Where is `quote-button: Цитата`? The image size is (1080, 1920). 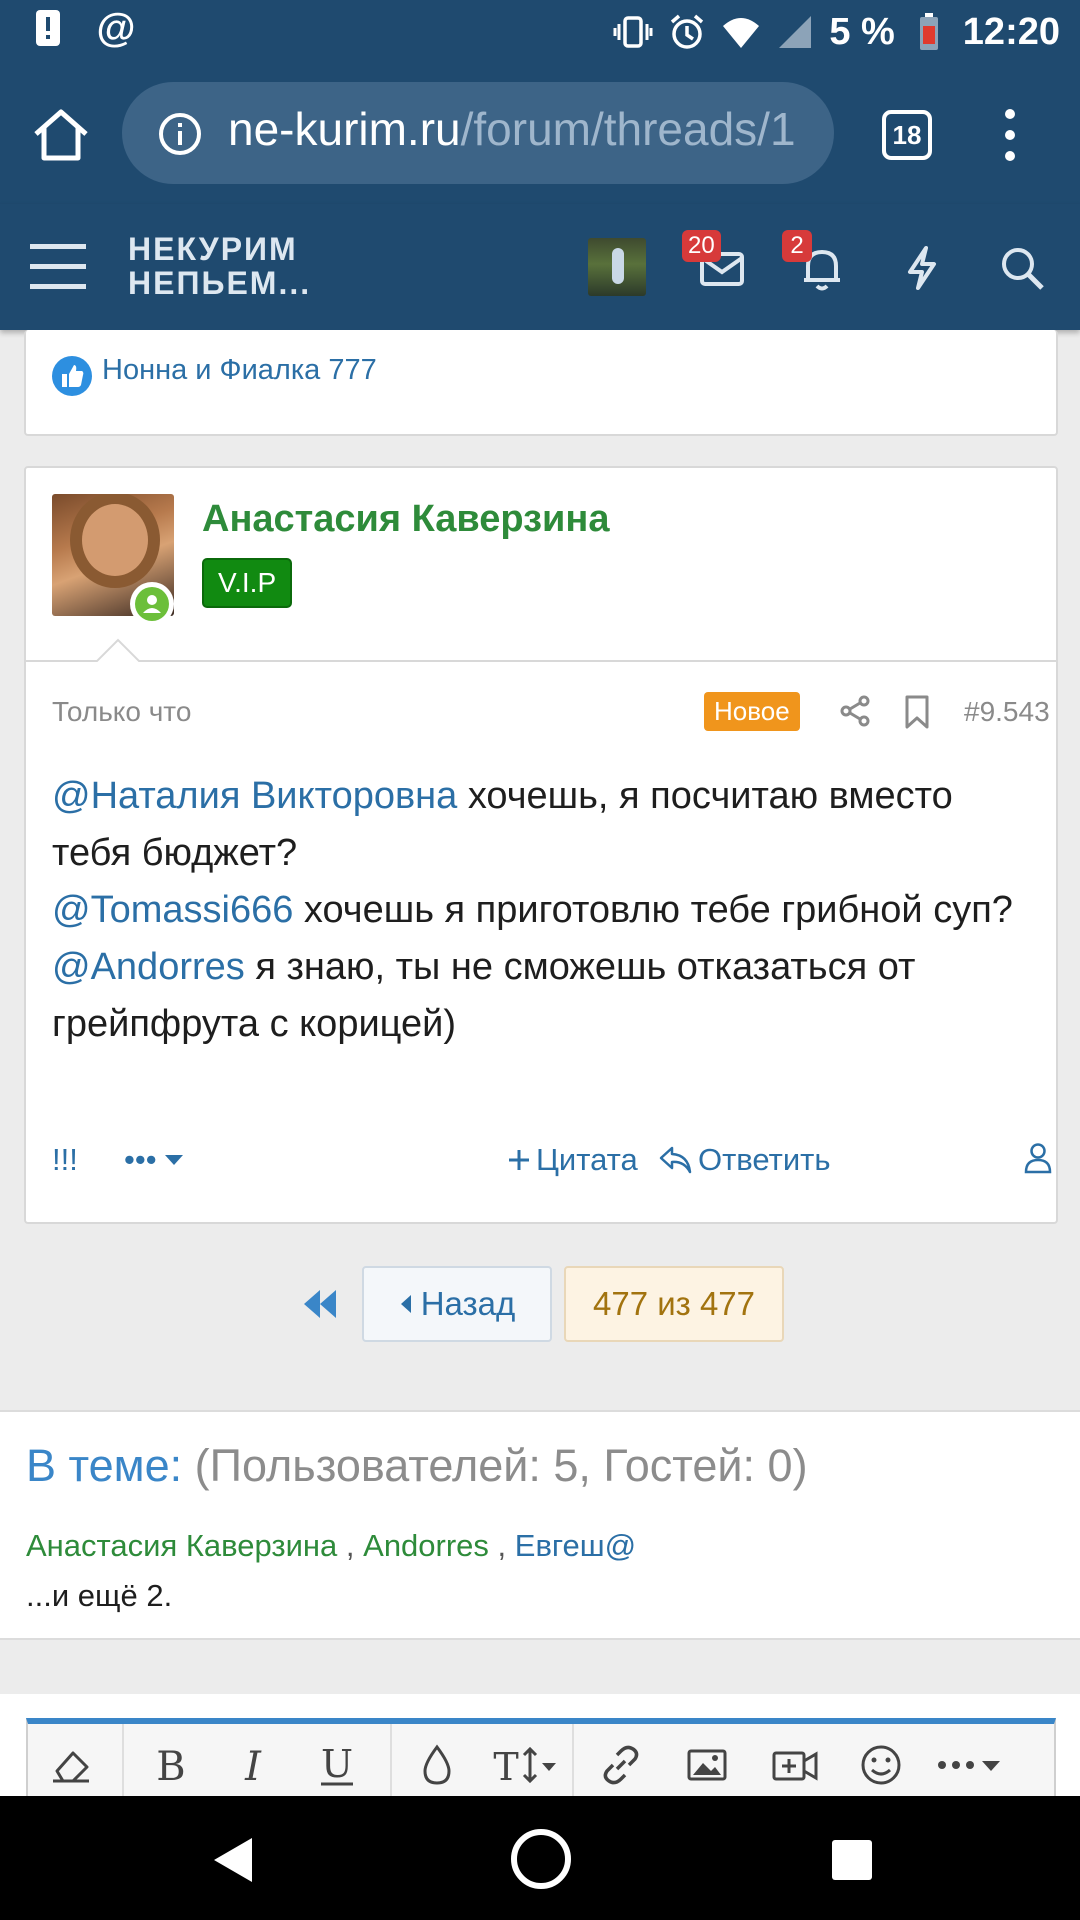
quote-button: Цитата is located at coordinates (573, 1160).